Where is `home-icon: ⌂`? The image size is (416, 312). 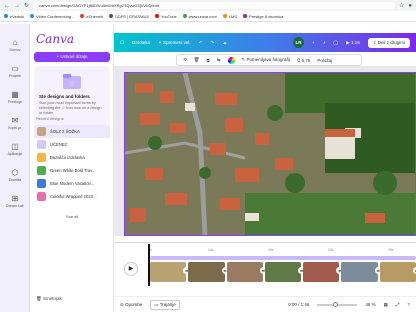 home-icon: ⌂ is located at coordinates (15, 42).